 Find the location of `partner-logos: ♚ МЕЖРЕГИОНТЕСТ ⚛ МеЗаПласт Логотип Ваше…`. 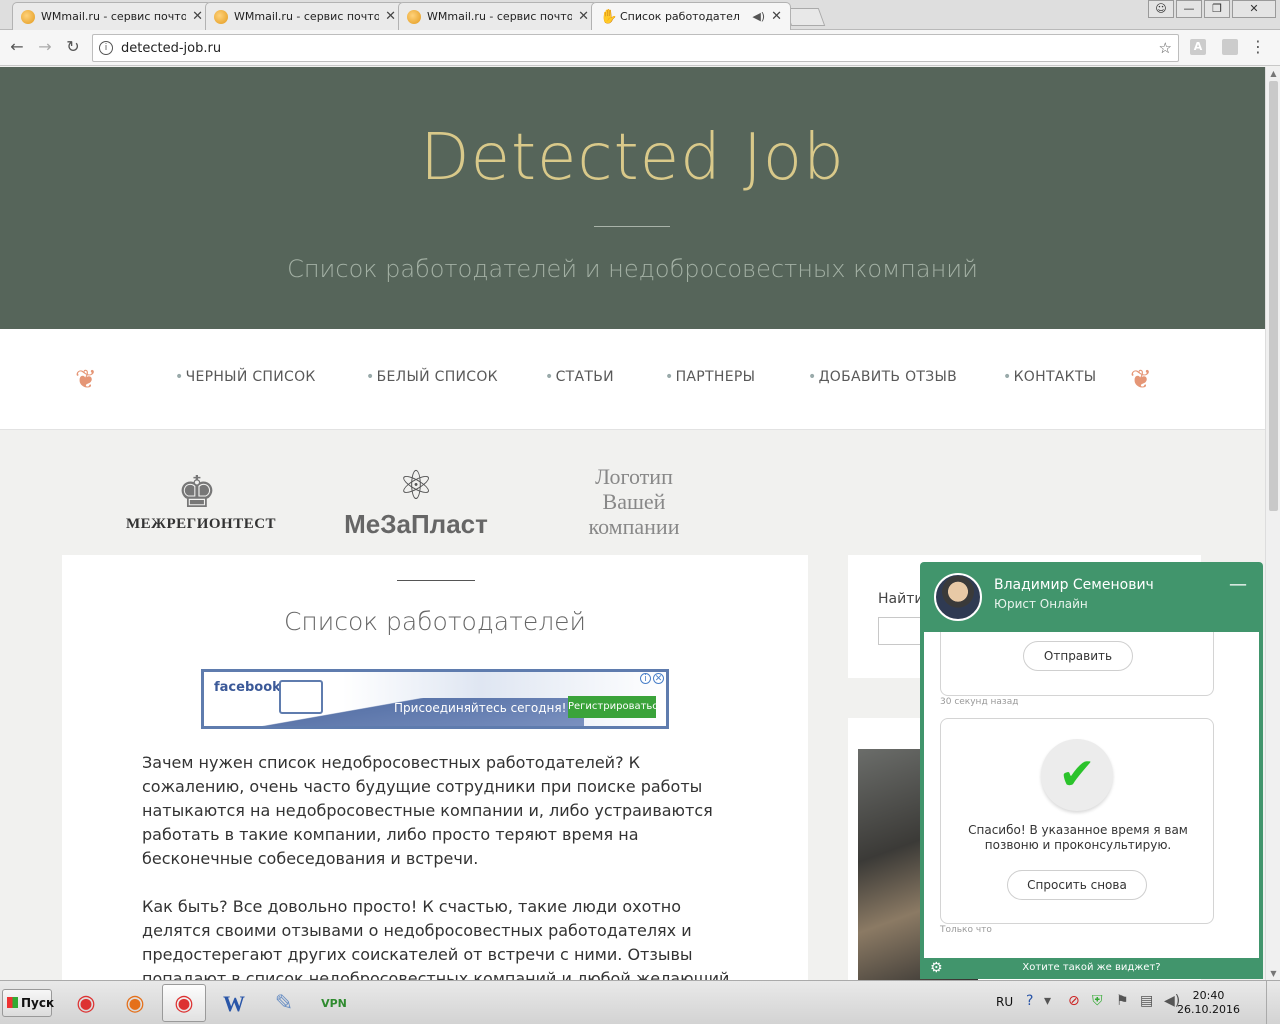

partner-logos: ♚ МЕЖРЕГИОНТЕСТ ⚛ МеЗаПласт Логотип Ваше… is located at coordinates (632, 492).